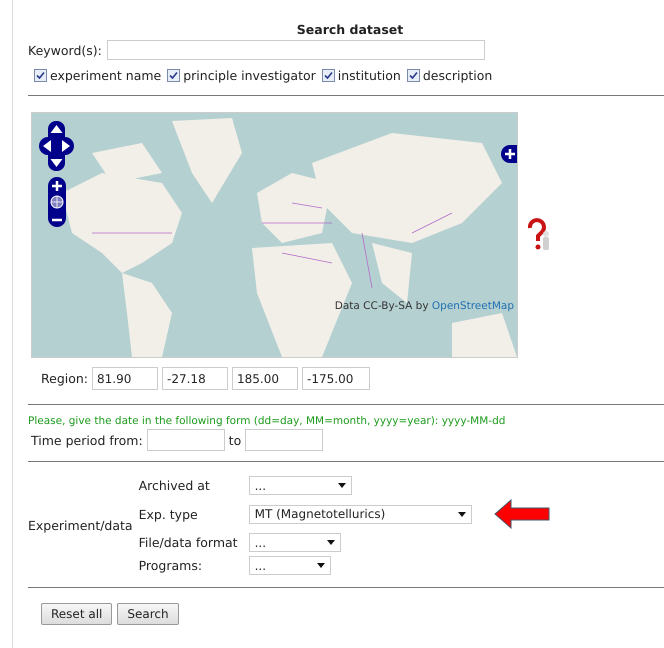  What do you see at coordinates (65, 50) in the screenshot?
I see `field-label: Keyword(s):` at bounding box center [65, 50].